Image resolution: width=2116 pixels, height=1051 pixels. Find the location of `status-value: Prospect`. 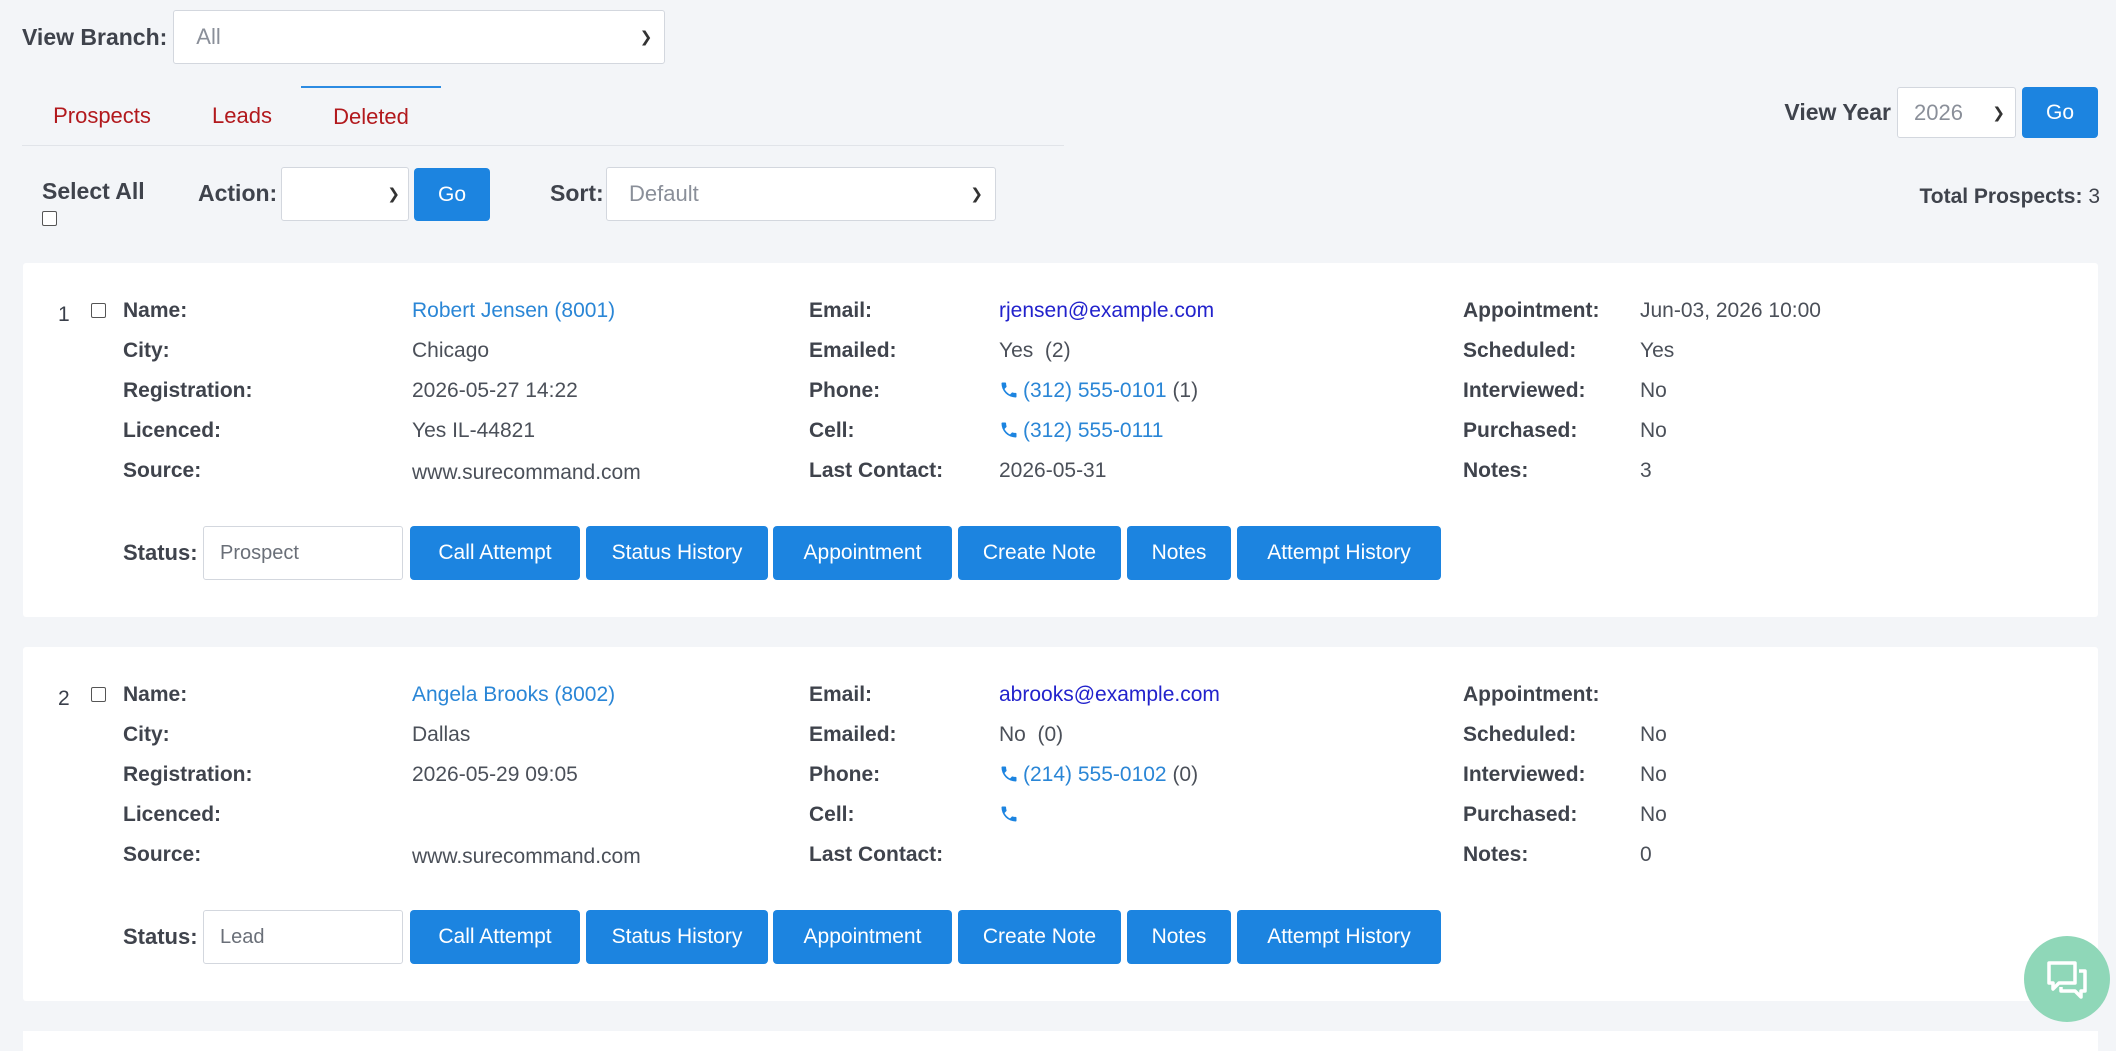

status-value: Prospect is located at coordinates (259, 552).